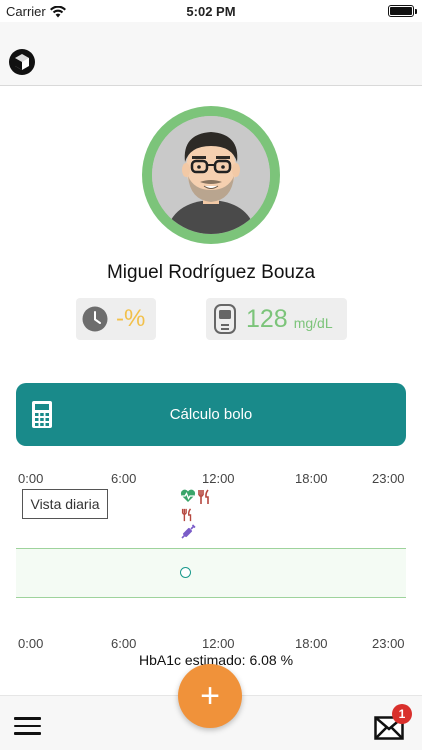 This screenshot has width=422, height=750. Describe the element at coordinates (188, 496) in the screenshot. I see `heart-rate-icon` at that location.